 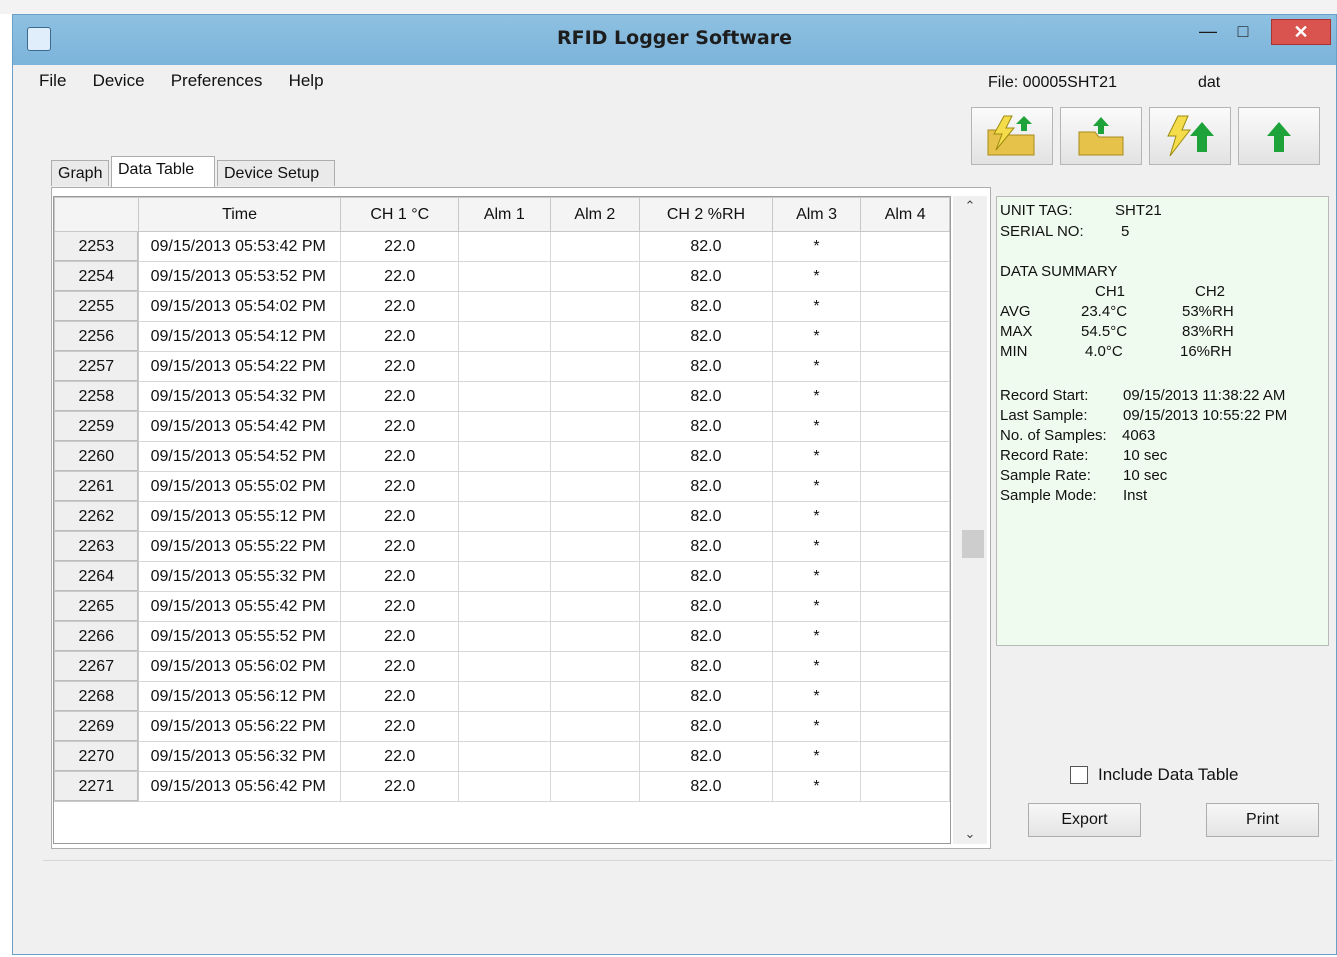 What do you see at coordinates (239, 576) in the screenshot?
I see `cell-time: 09/15/2013 05:55:32 PM` at bounding box center [239, 576].